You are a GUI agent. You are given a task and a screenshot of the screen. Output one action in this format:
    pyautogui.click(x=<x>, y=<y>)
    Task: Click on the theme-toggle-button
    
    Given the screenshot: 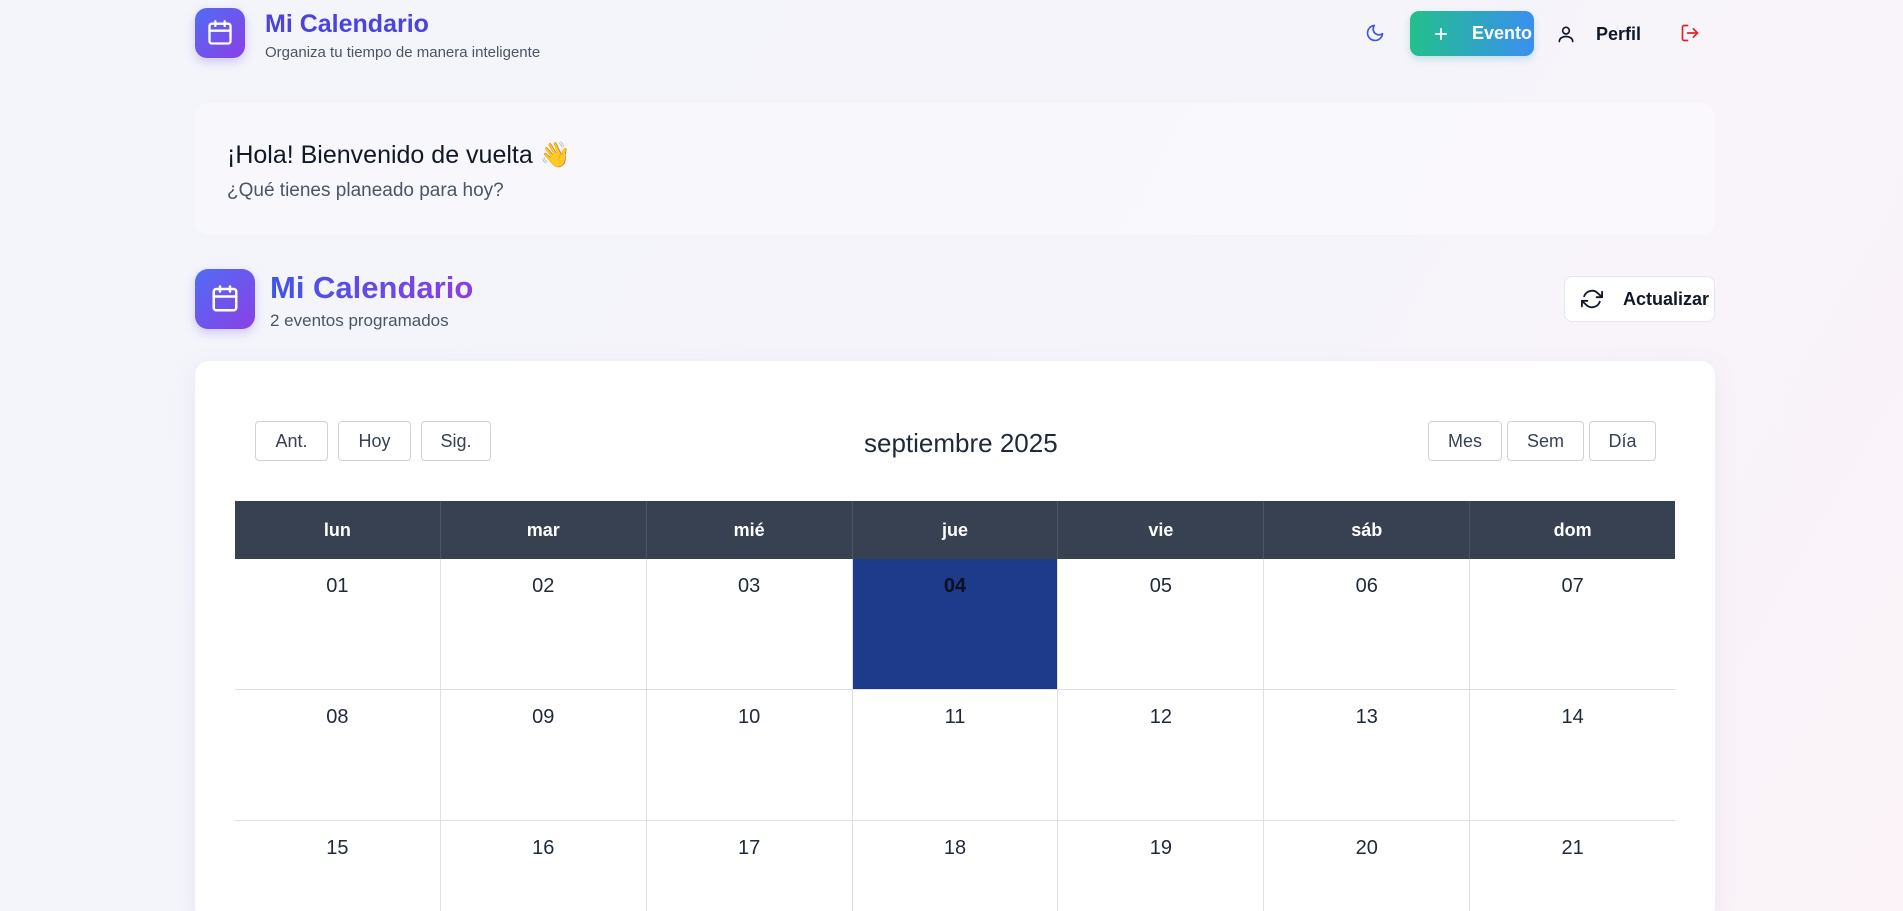 What is the action you would take?
    pyautogui.click(x=1375, y=33)
    